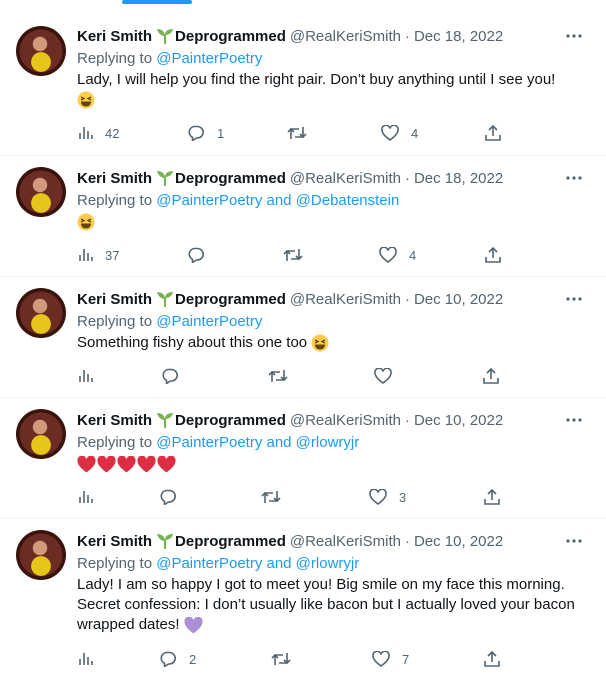  I want to click on laughing-emoji-icon, so click(86, 100).